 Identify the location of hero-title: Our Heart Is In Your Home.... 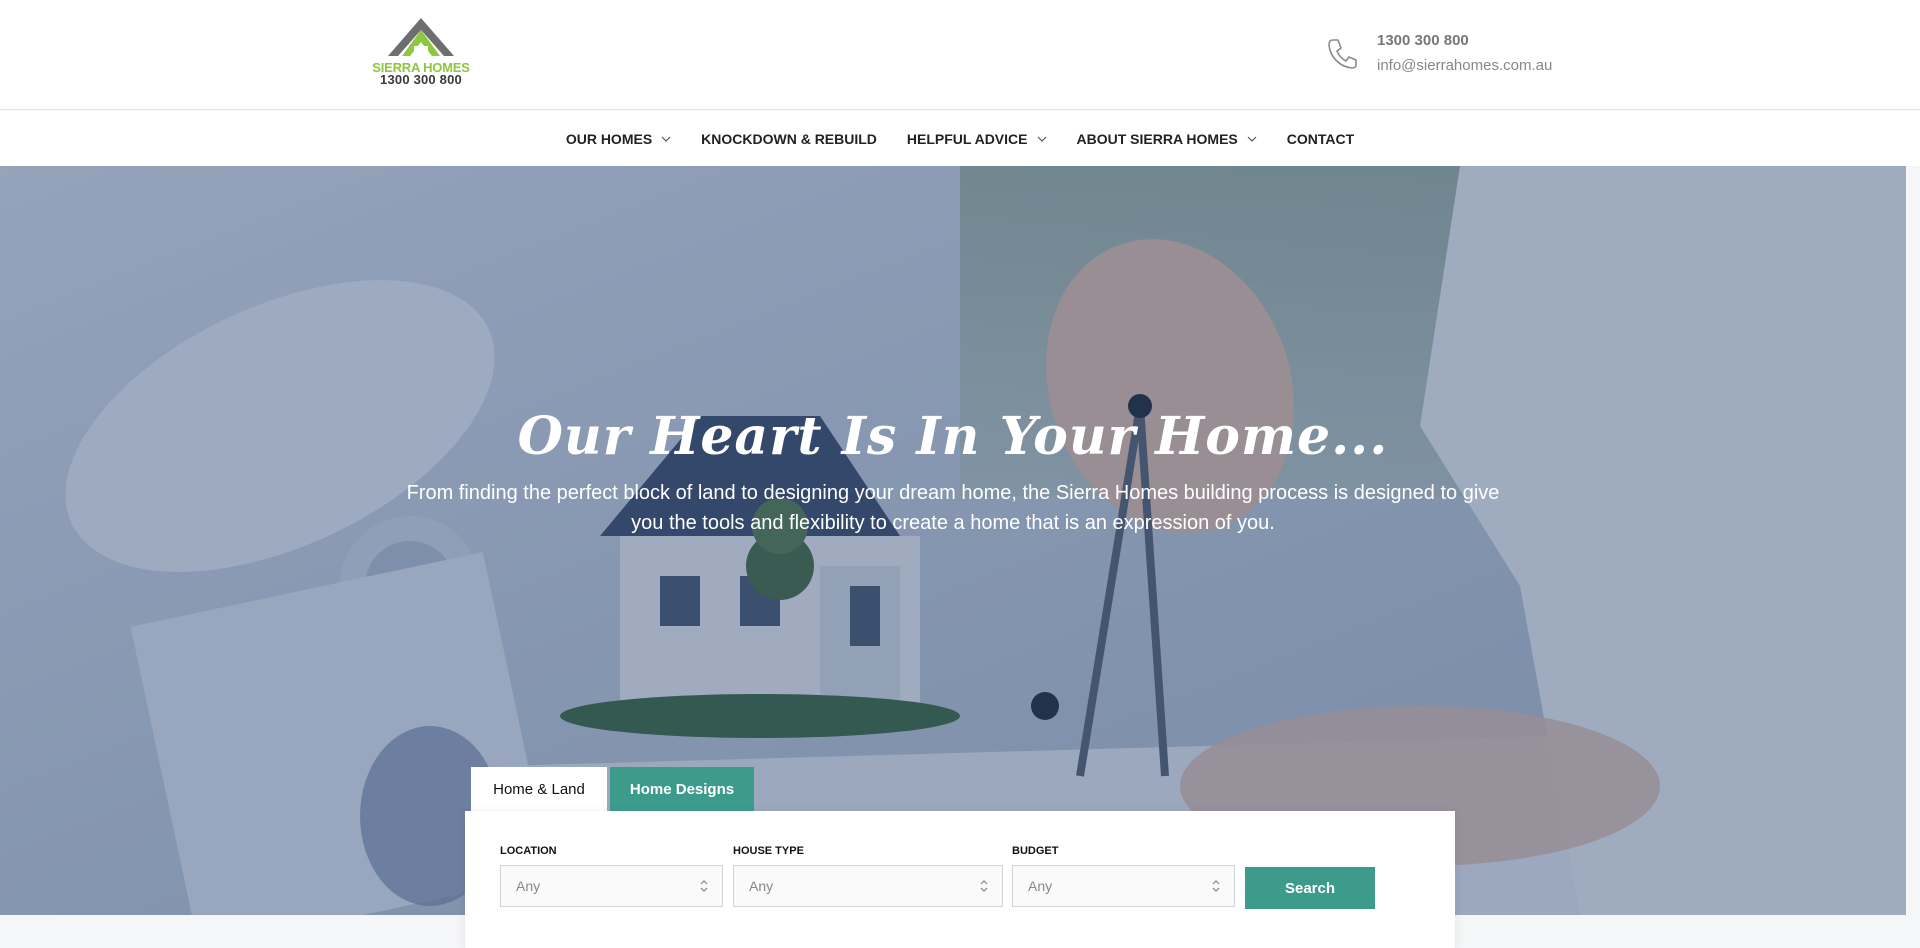
(953, 436).